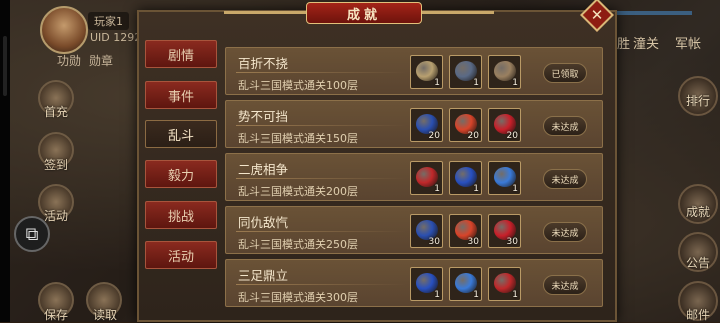  I want to click on save-label: 保存, so click(56, 315).